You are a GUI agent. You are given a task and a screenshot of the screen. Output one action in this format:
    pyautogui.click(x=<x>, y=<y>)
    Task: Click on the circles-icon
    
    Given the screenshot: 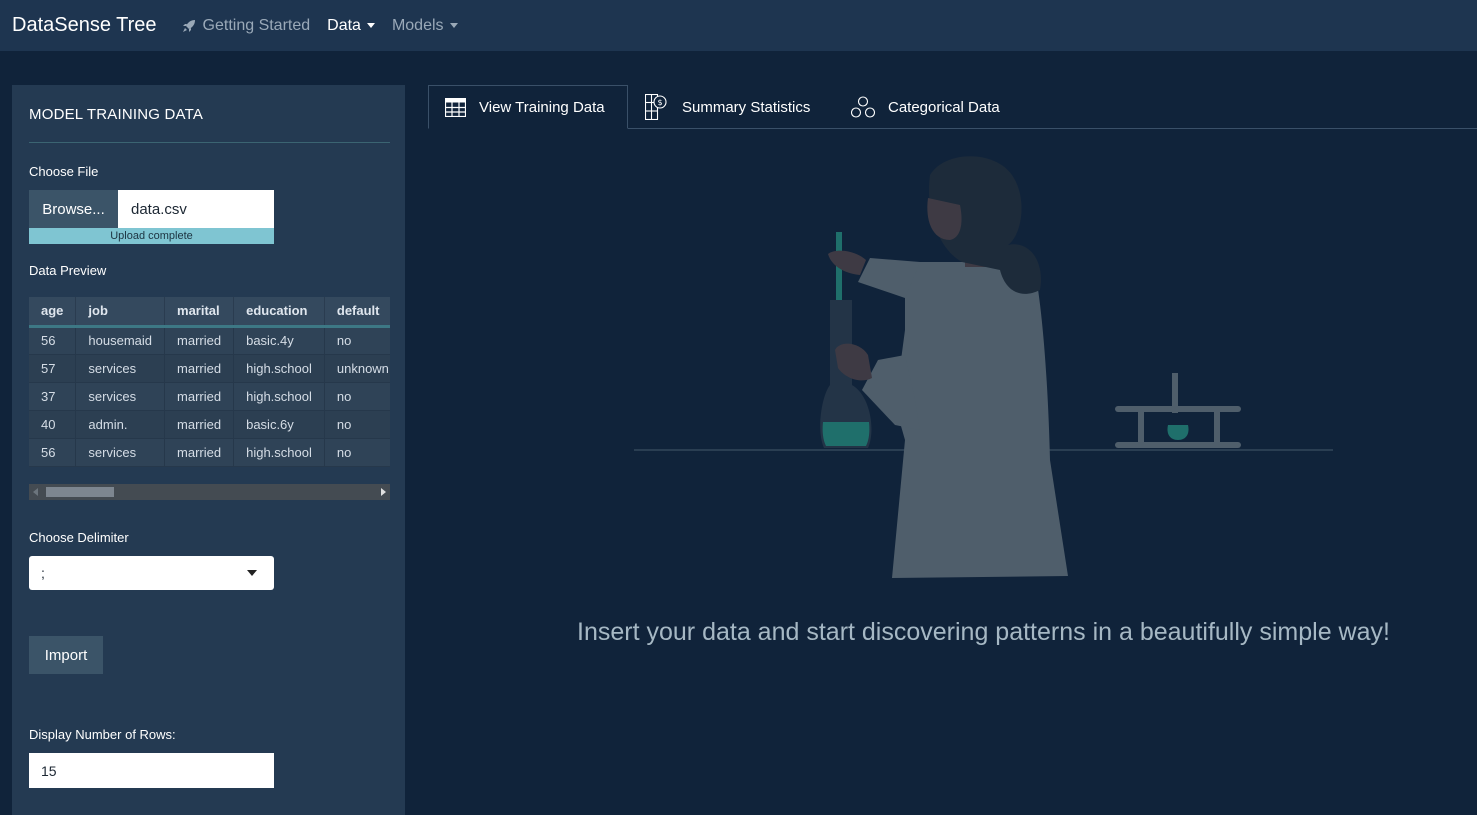 What is the action you would take?
    pyautogui.click(x=863, y=107)
    